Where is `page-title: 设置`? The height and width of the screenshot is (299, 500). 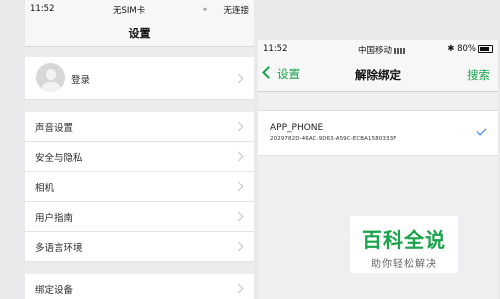
page-title: 设置 is located at coordinates (139, 33).